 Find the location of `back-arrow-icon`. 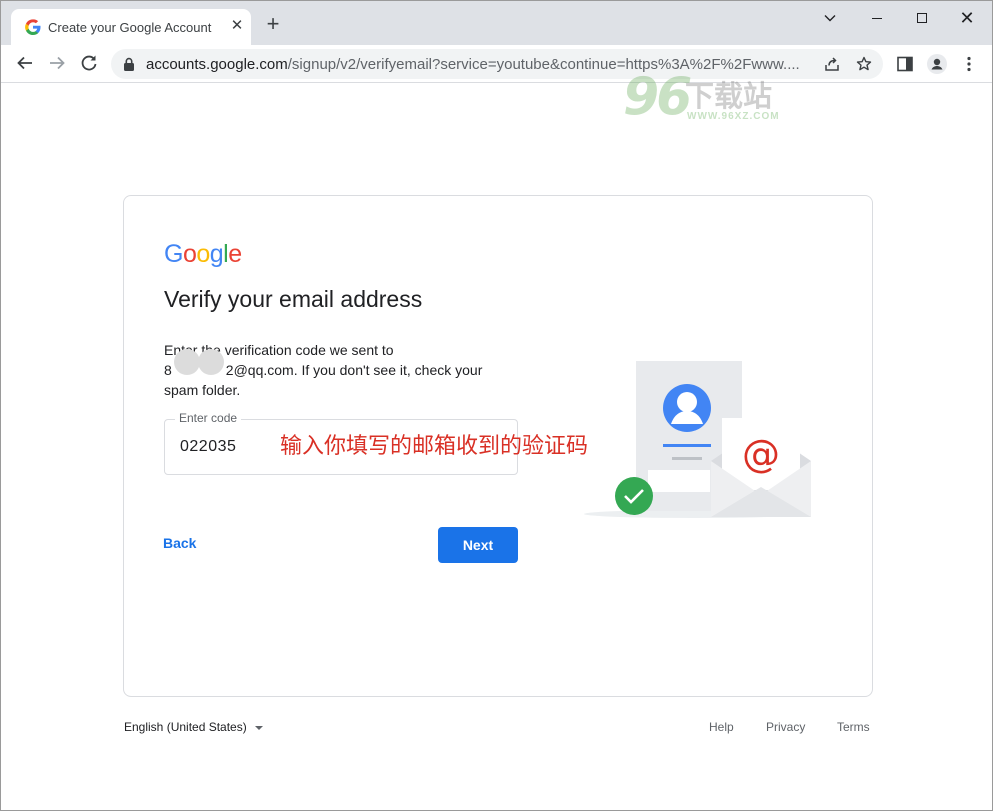

back-arrow-icon is located at coordinates (25, 63).